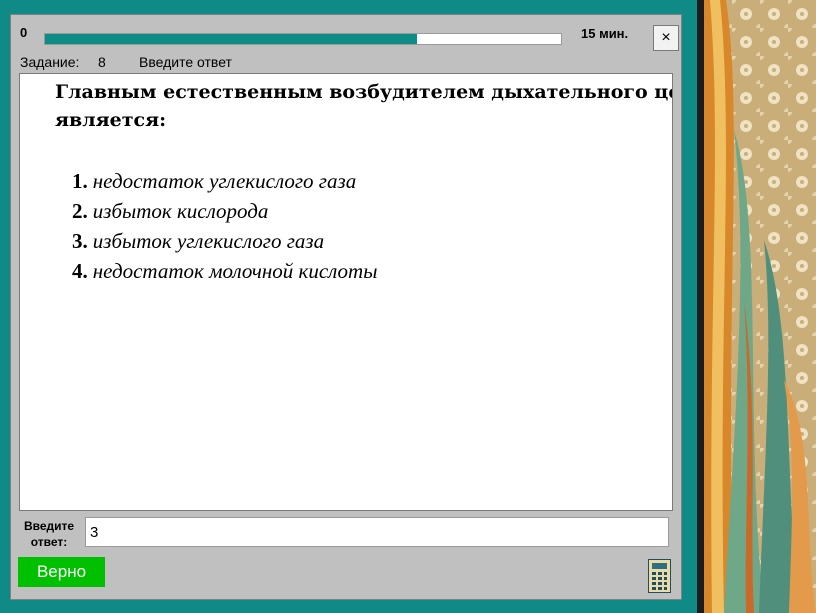 This screenshot has height=613, width=816. I want to click on timer-end-label: 15 мин., so click(605, 33).